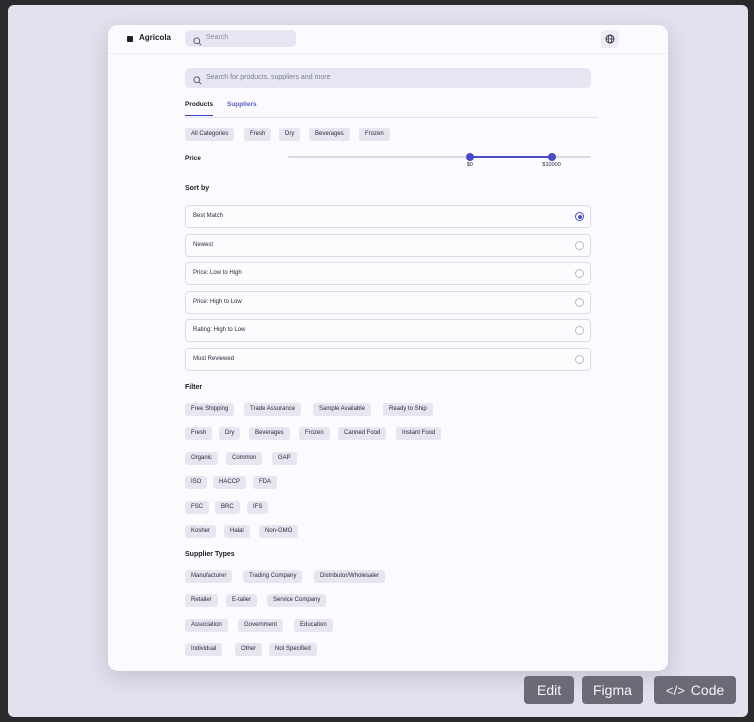 The width and height of the screenshot is (754, 722). What do you see at coordinates (469, 157) in the screenshot?
I see `price-slider-min-handle` at bounding box center [469, 157].